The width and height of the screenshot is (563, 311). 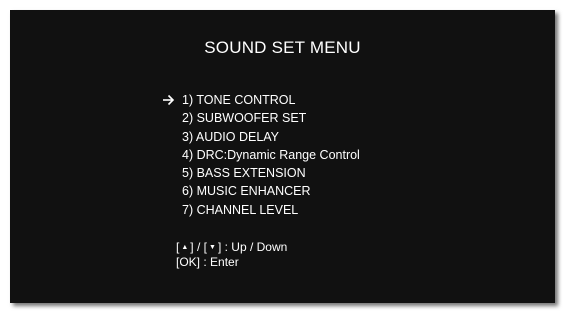 I want to click on menu-item-subwoofer-set: 2) SUBWOOFER SET, so click(x=261, y=118).